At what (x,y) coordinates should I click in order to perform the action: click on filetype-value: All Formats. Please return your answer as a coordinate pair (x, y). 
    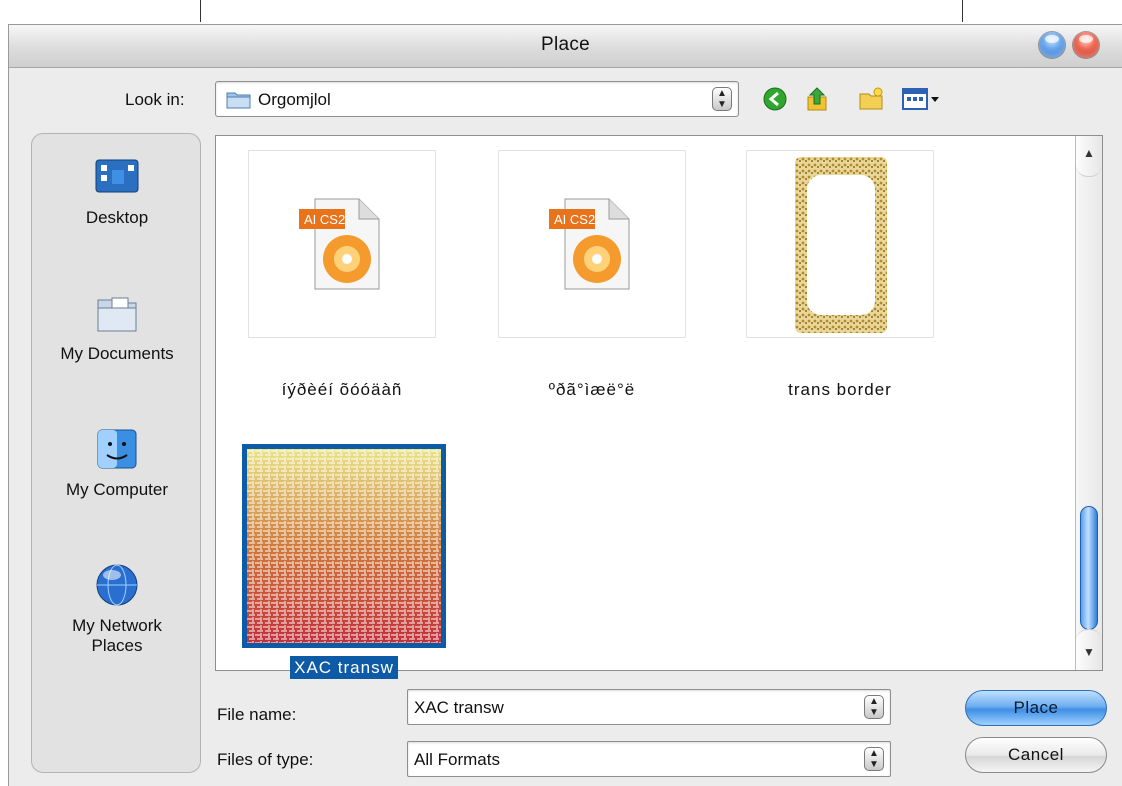
    Looking at the image, I should click on (457, 759).